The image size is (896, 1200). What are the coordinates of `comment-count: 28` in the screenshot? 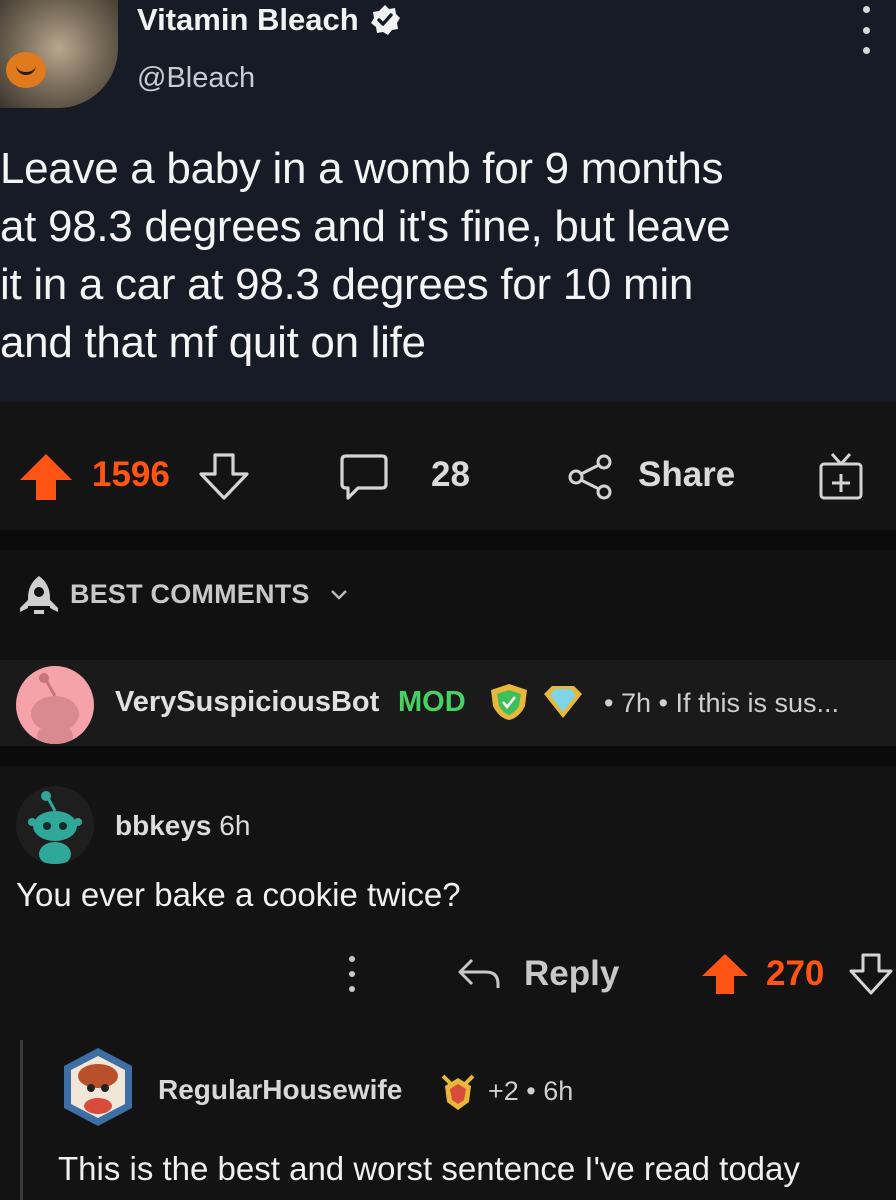 It's located at (450, 474).